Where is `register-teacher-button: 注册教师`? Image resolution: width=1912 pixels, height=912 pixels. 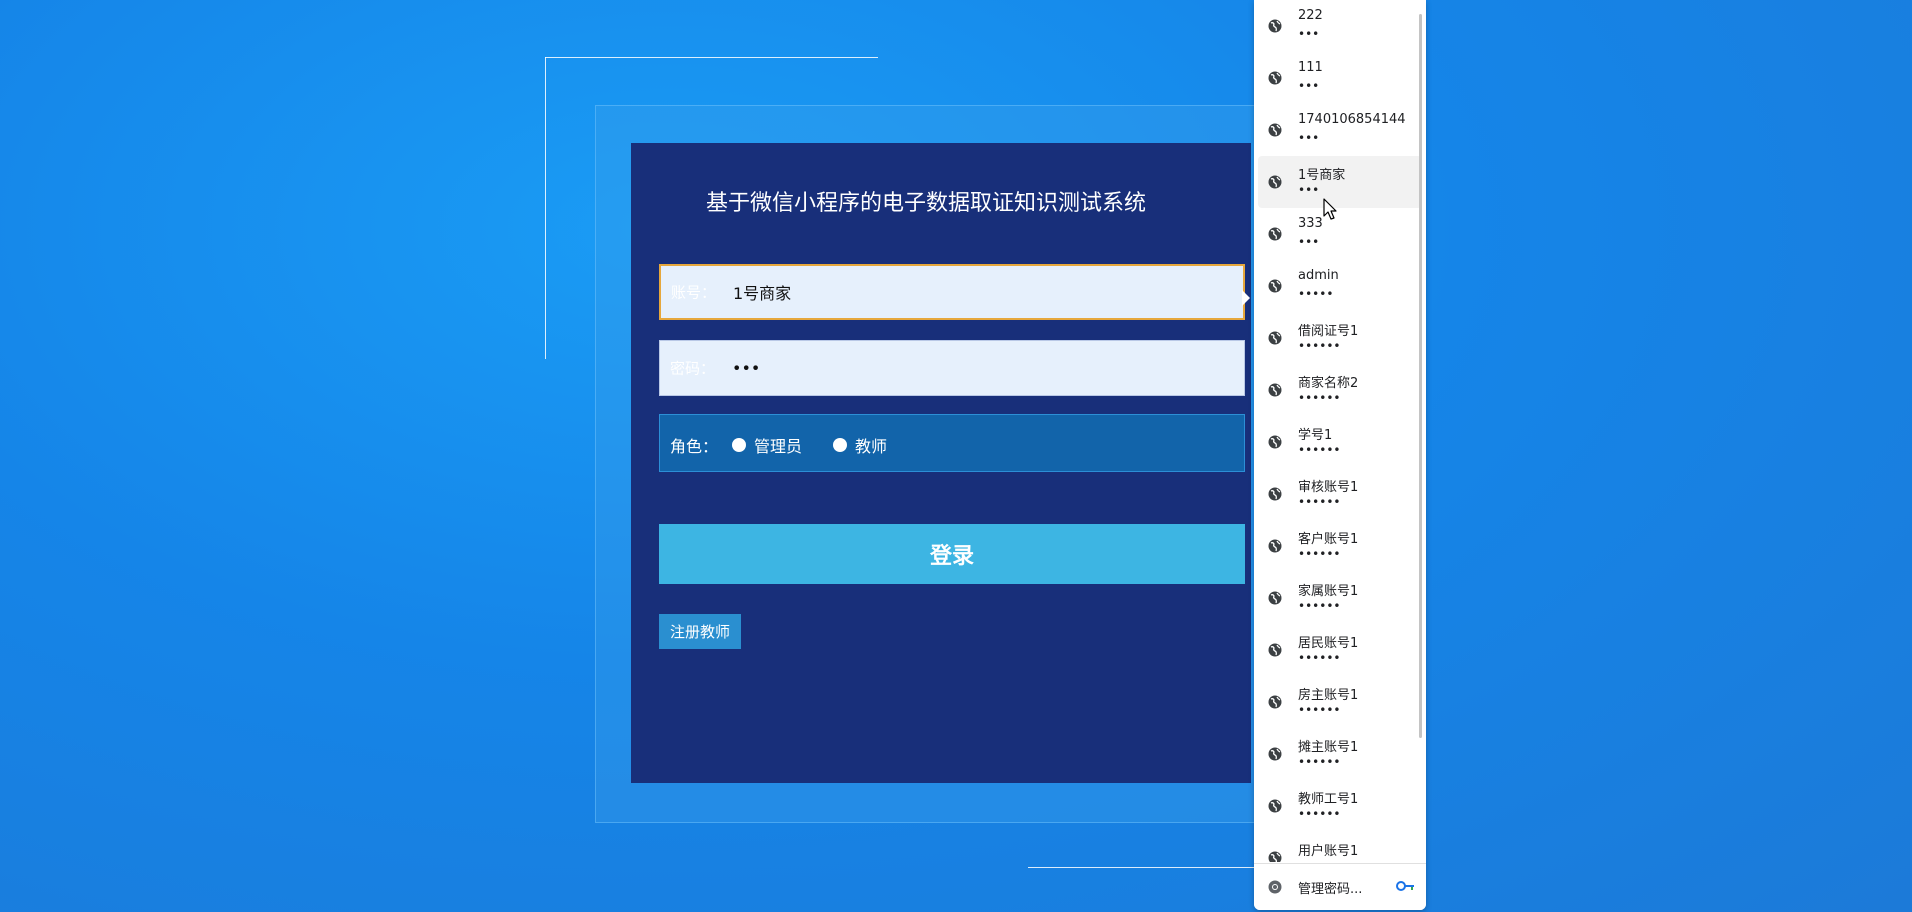 register-teacher-button: 注册教师 is located at coordinates (700, 631).